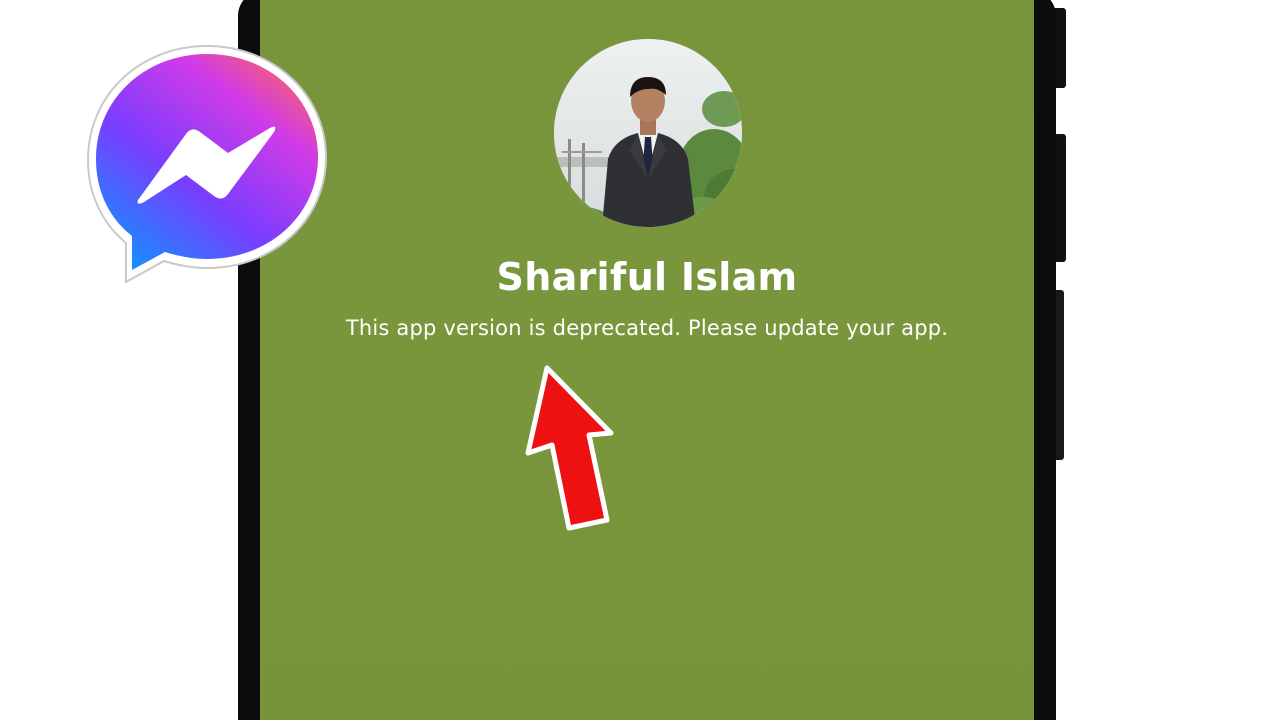  What do you see at coordinates (647, 277) in the screenshot?
I see `profile-name: Shariful Islam` at bounding box center [647, 277].